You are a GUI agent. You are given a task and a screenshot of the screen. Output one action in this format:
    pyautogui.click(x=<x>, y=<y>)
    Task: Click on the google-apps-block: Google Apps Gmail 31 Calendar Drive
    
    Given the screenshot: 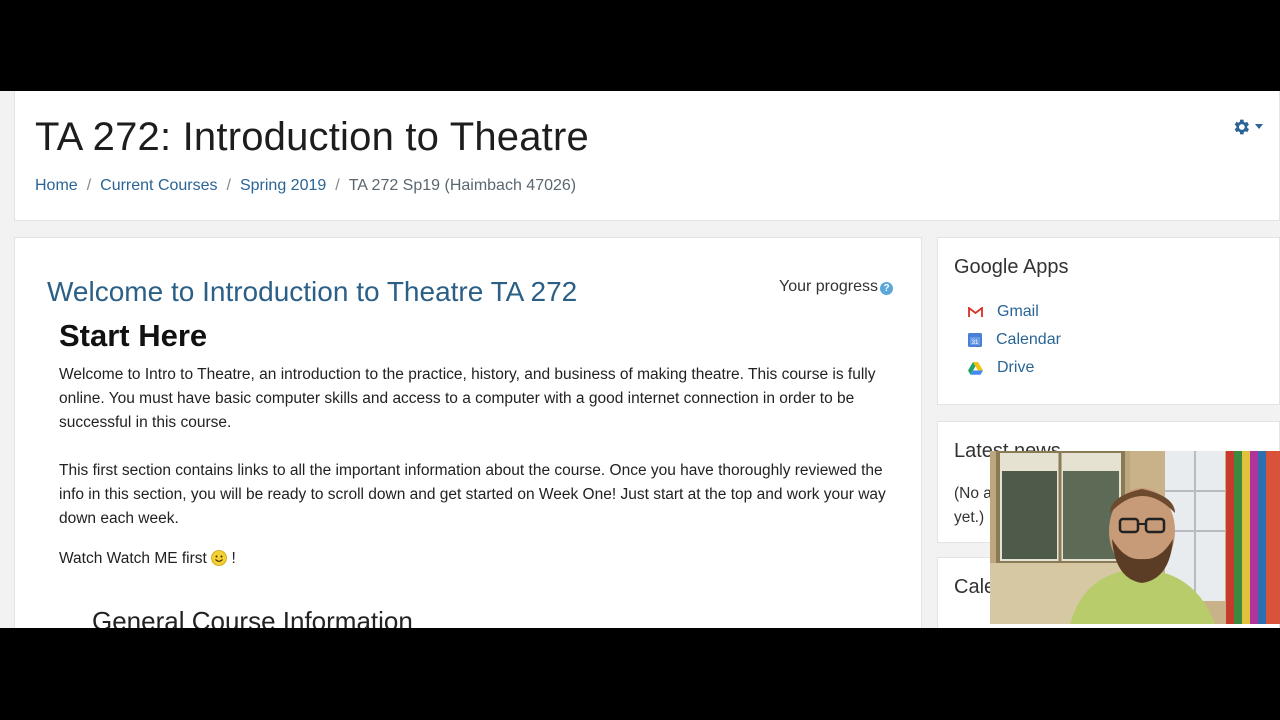 What is the action you would take?
    pyautogui.click(x=1108, y=321)
    